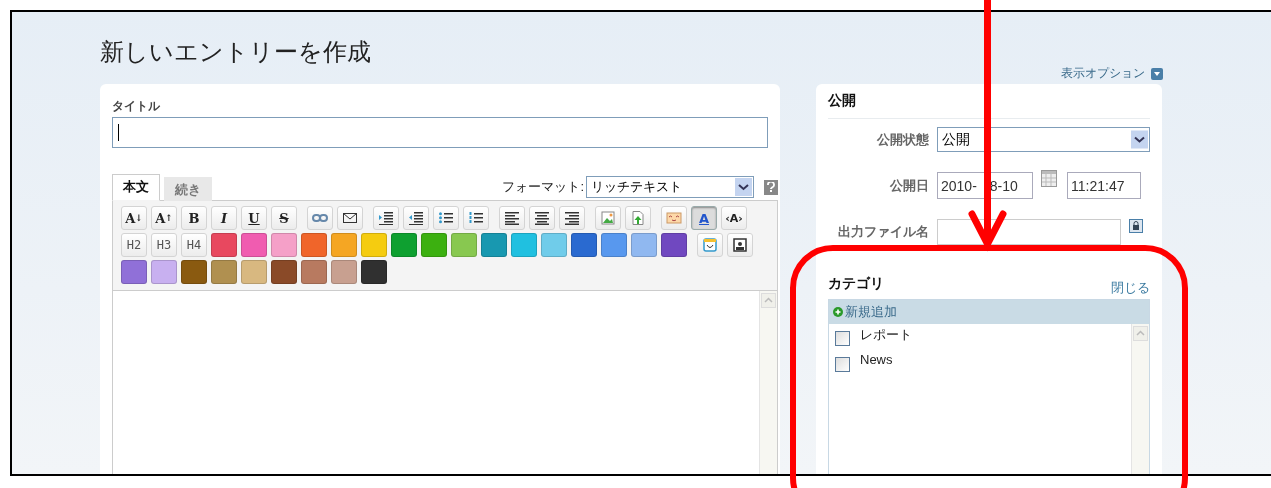  What do you see at coordinates (440, 132) in the screenshot?
I see `title-input` at bounding box center [440, 132].